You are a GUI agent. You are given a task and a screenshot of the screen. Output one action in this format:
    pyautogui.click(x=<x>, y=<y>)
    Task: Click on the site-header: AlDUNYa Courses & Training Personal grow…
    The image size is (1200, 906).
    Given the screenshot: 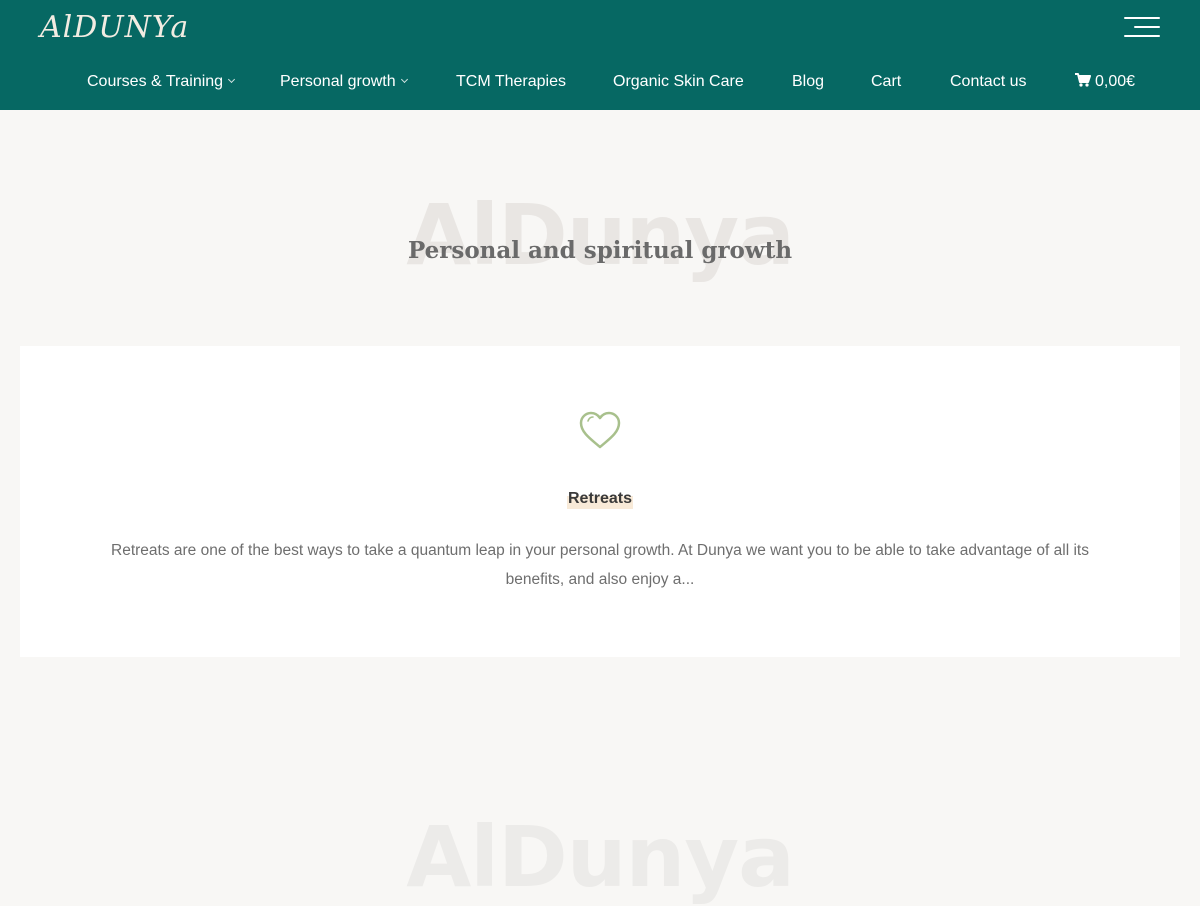 What is the action you would take?
    pyautogui.click(x=600, y=55)
    